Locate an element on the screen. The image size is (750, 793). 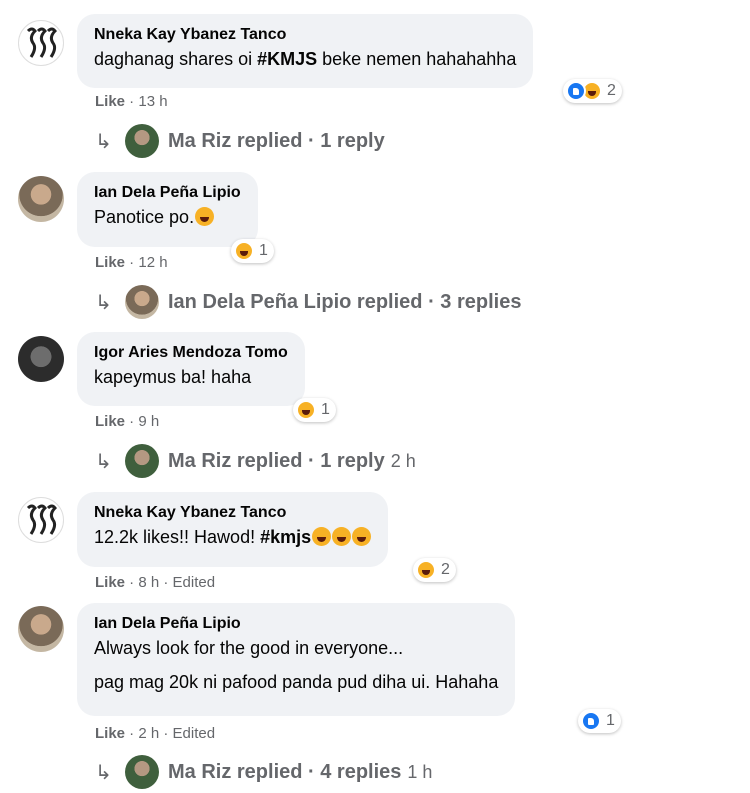
comment-text: 12.2k likes!! Hawod! #kmjs is located at coordinates (233, 537).